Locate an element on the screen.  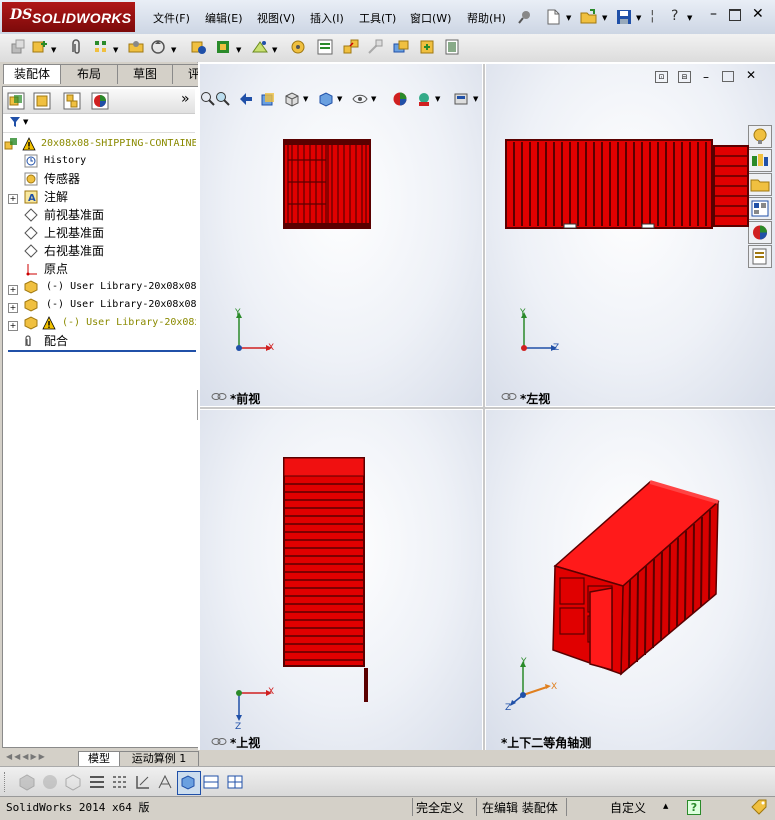
tree-item-history: History is located at coordinates (65, 161).